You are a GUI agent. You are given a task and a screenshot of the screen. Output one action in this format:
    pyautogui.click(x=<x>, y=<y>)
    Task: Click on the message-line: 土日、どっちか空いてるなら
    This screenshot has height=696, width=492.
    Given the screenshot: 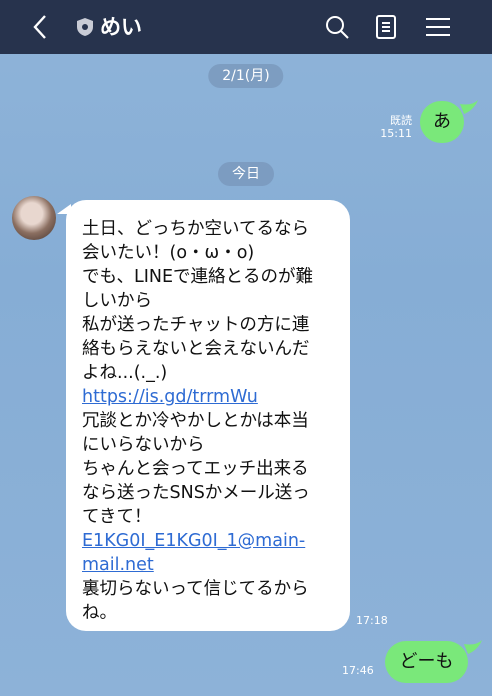 What is the action you would take?
    pyautogui.click(x=195, y=229)
    